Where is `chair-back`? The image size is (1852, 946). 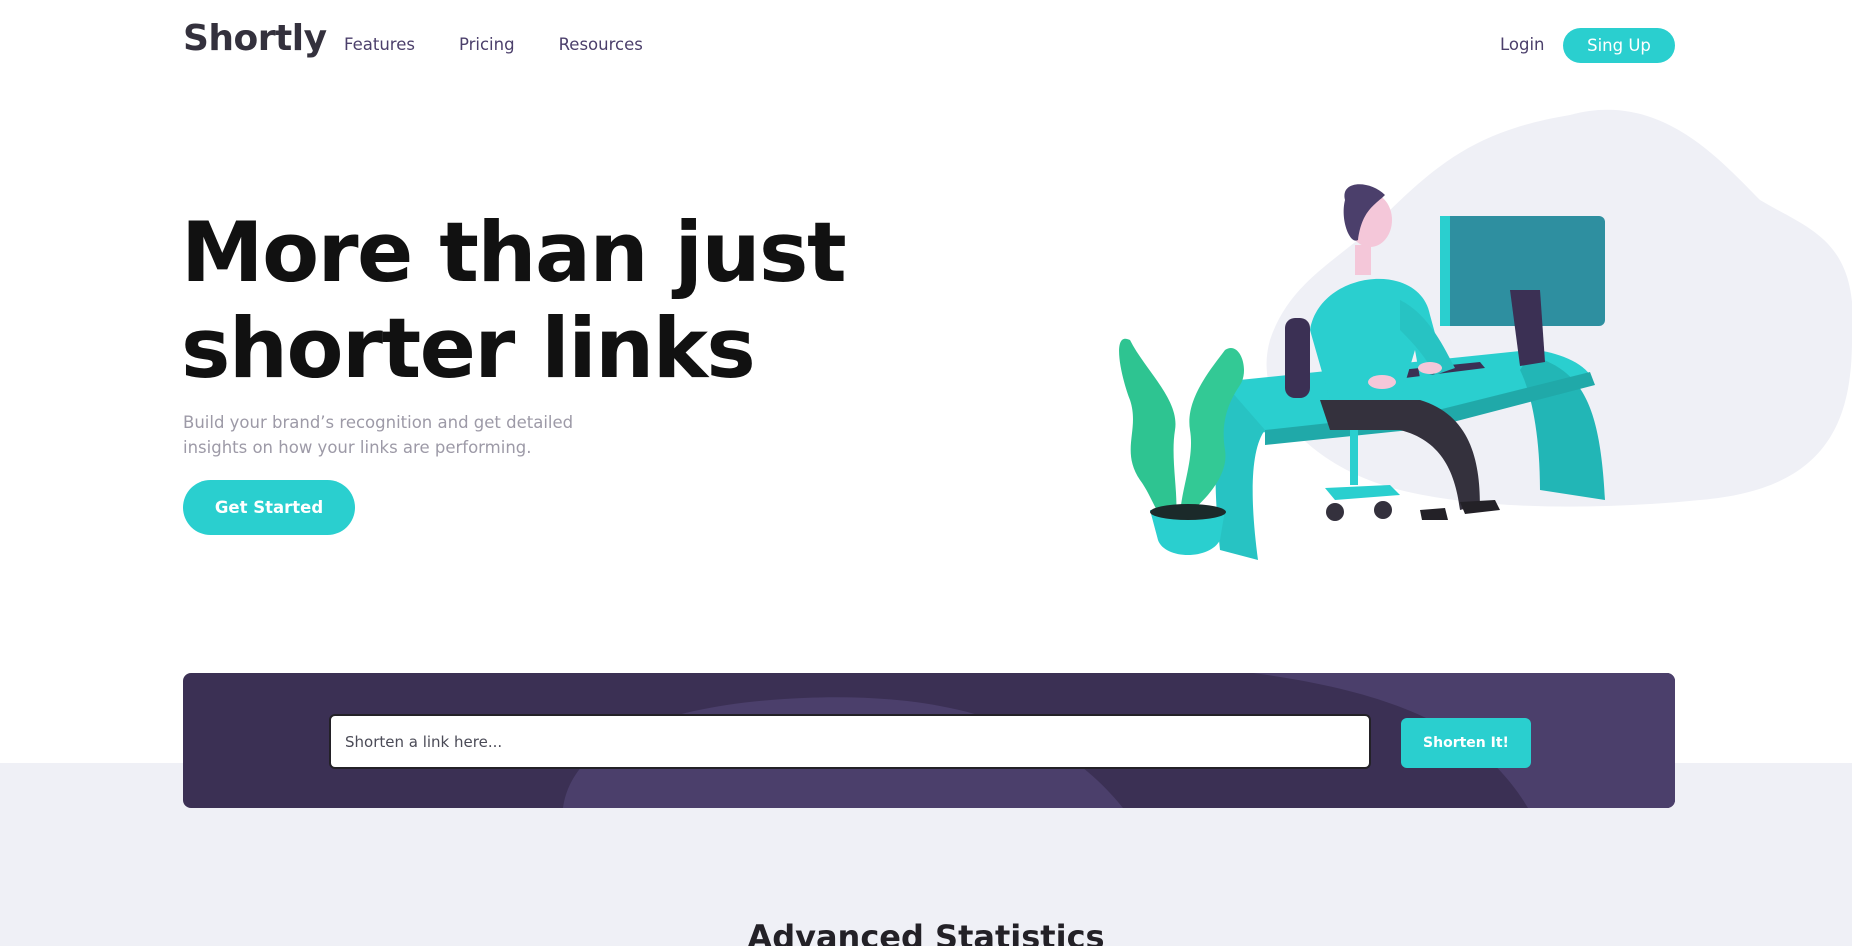
chair-back is located at coordinates (1297, 358).